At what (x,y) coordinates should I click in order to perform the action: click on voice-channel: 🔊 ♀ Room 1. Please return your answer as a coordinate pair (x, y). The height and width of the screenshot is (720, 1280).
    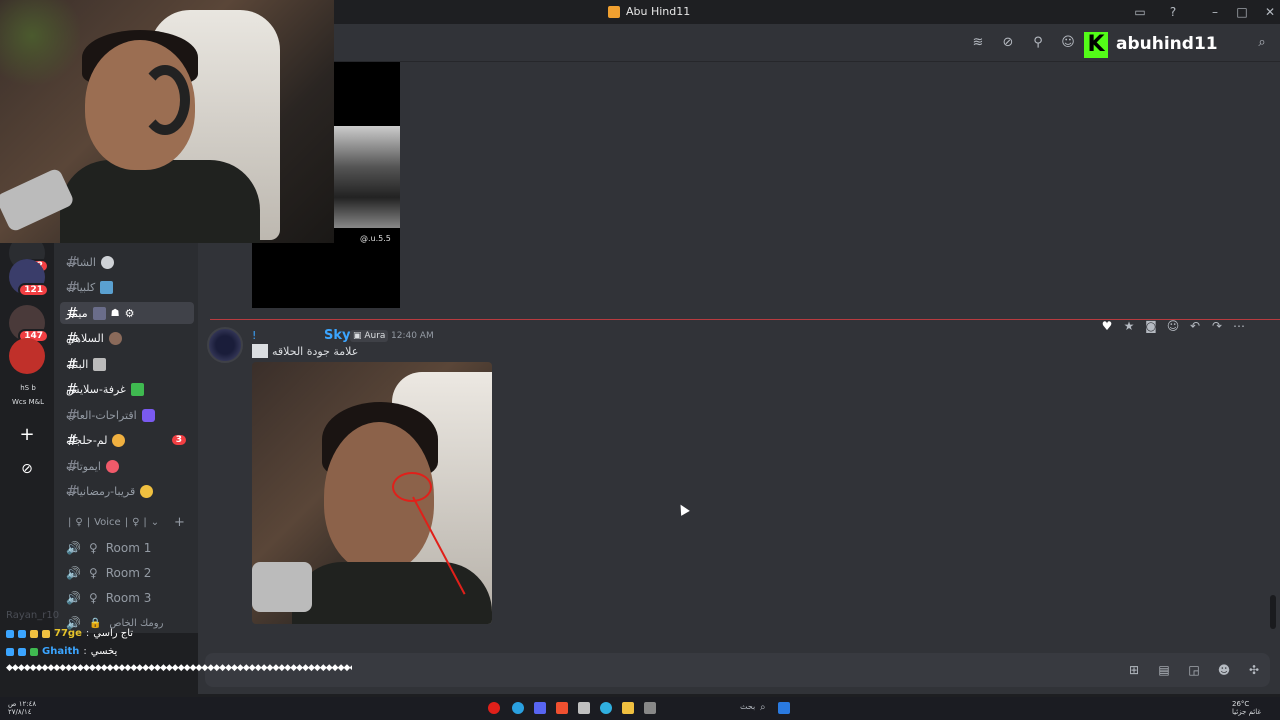
    Looking at the image, I should click on (108, 548).